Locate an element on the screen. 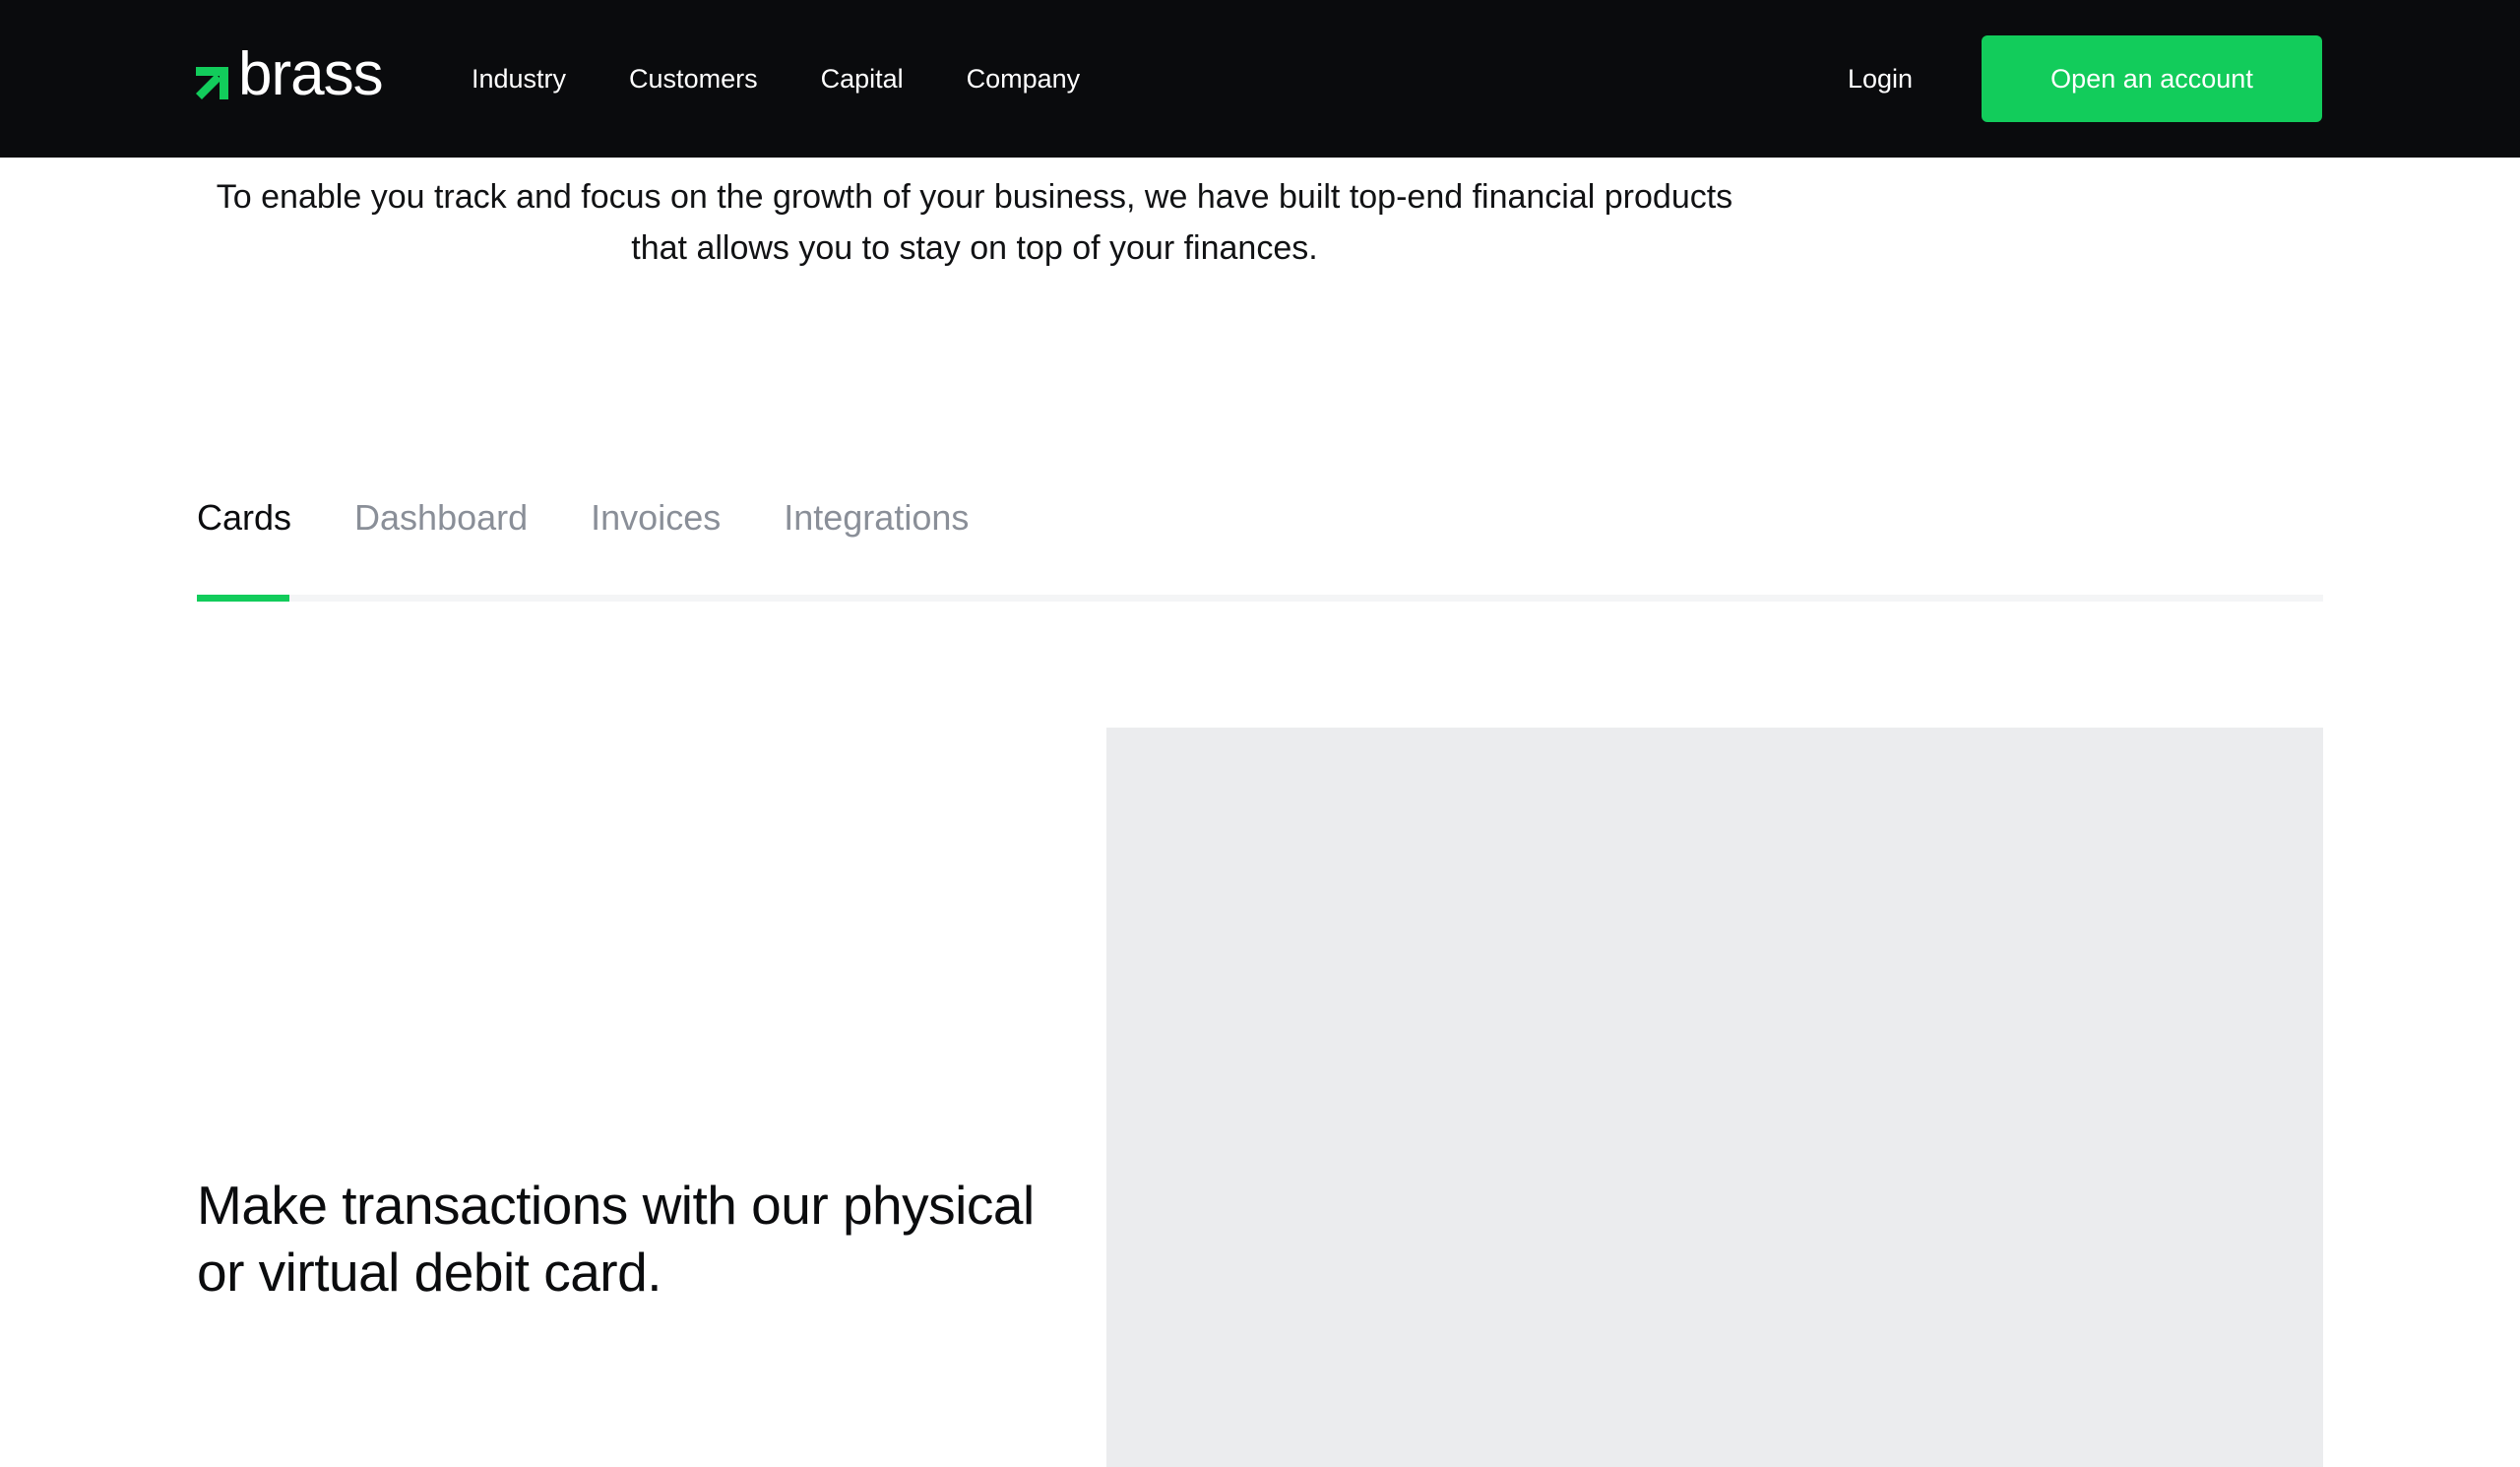 The image size is (2520, 1467). brand-logo: brass is located at coordinates (290, 74).